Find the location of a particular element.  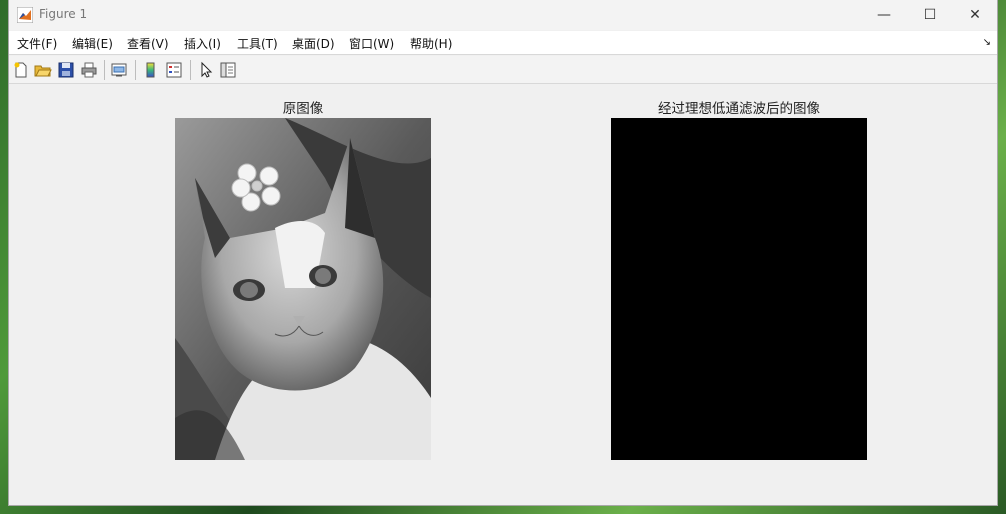

menu-desktop: 桌面(D) is located at coordinates (313, 43).